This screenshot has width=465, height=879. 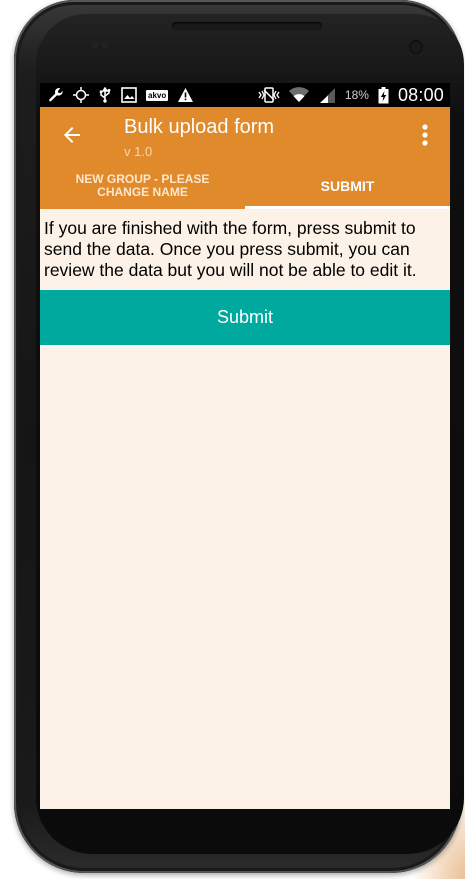 I want to click on submit-button: Submit, so click(x=245, y=317).